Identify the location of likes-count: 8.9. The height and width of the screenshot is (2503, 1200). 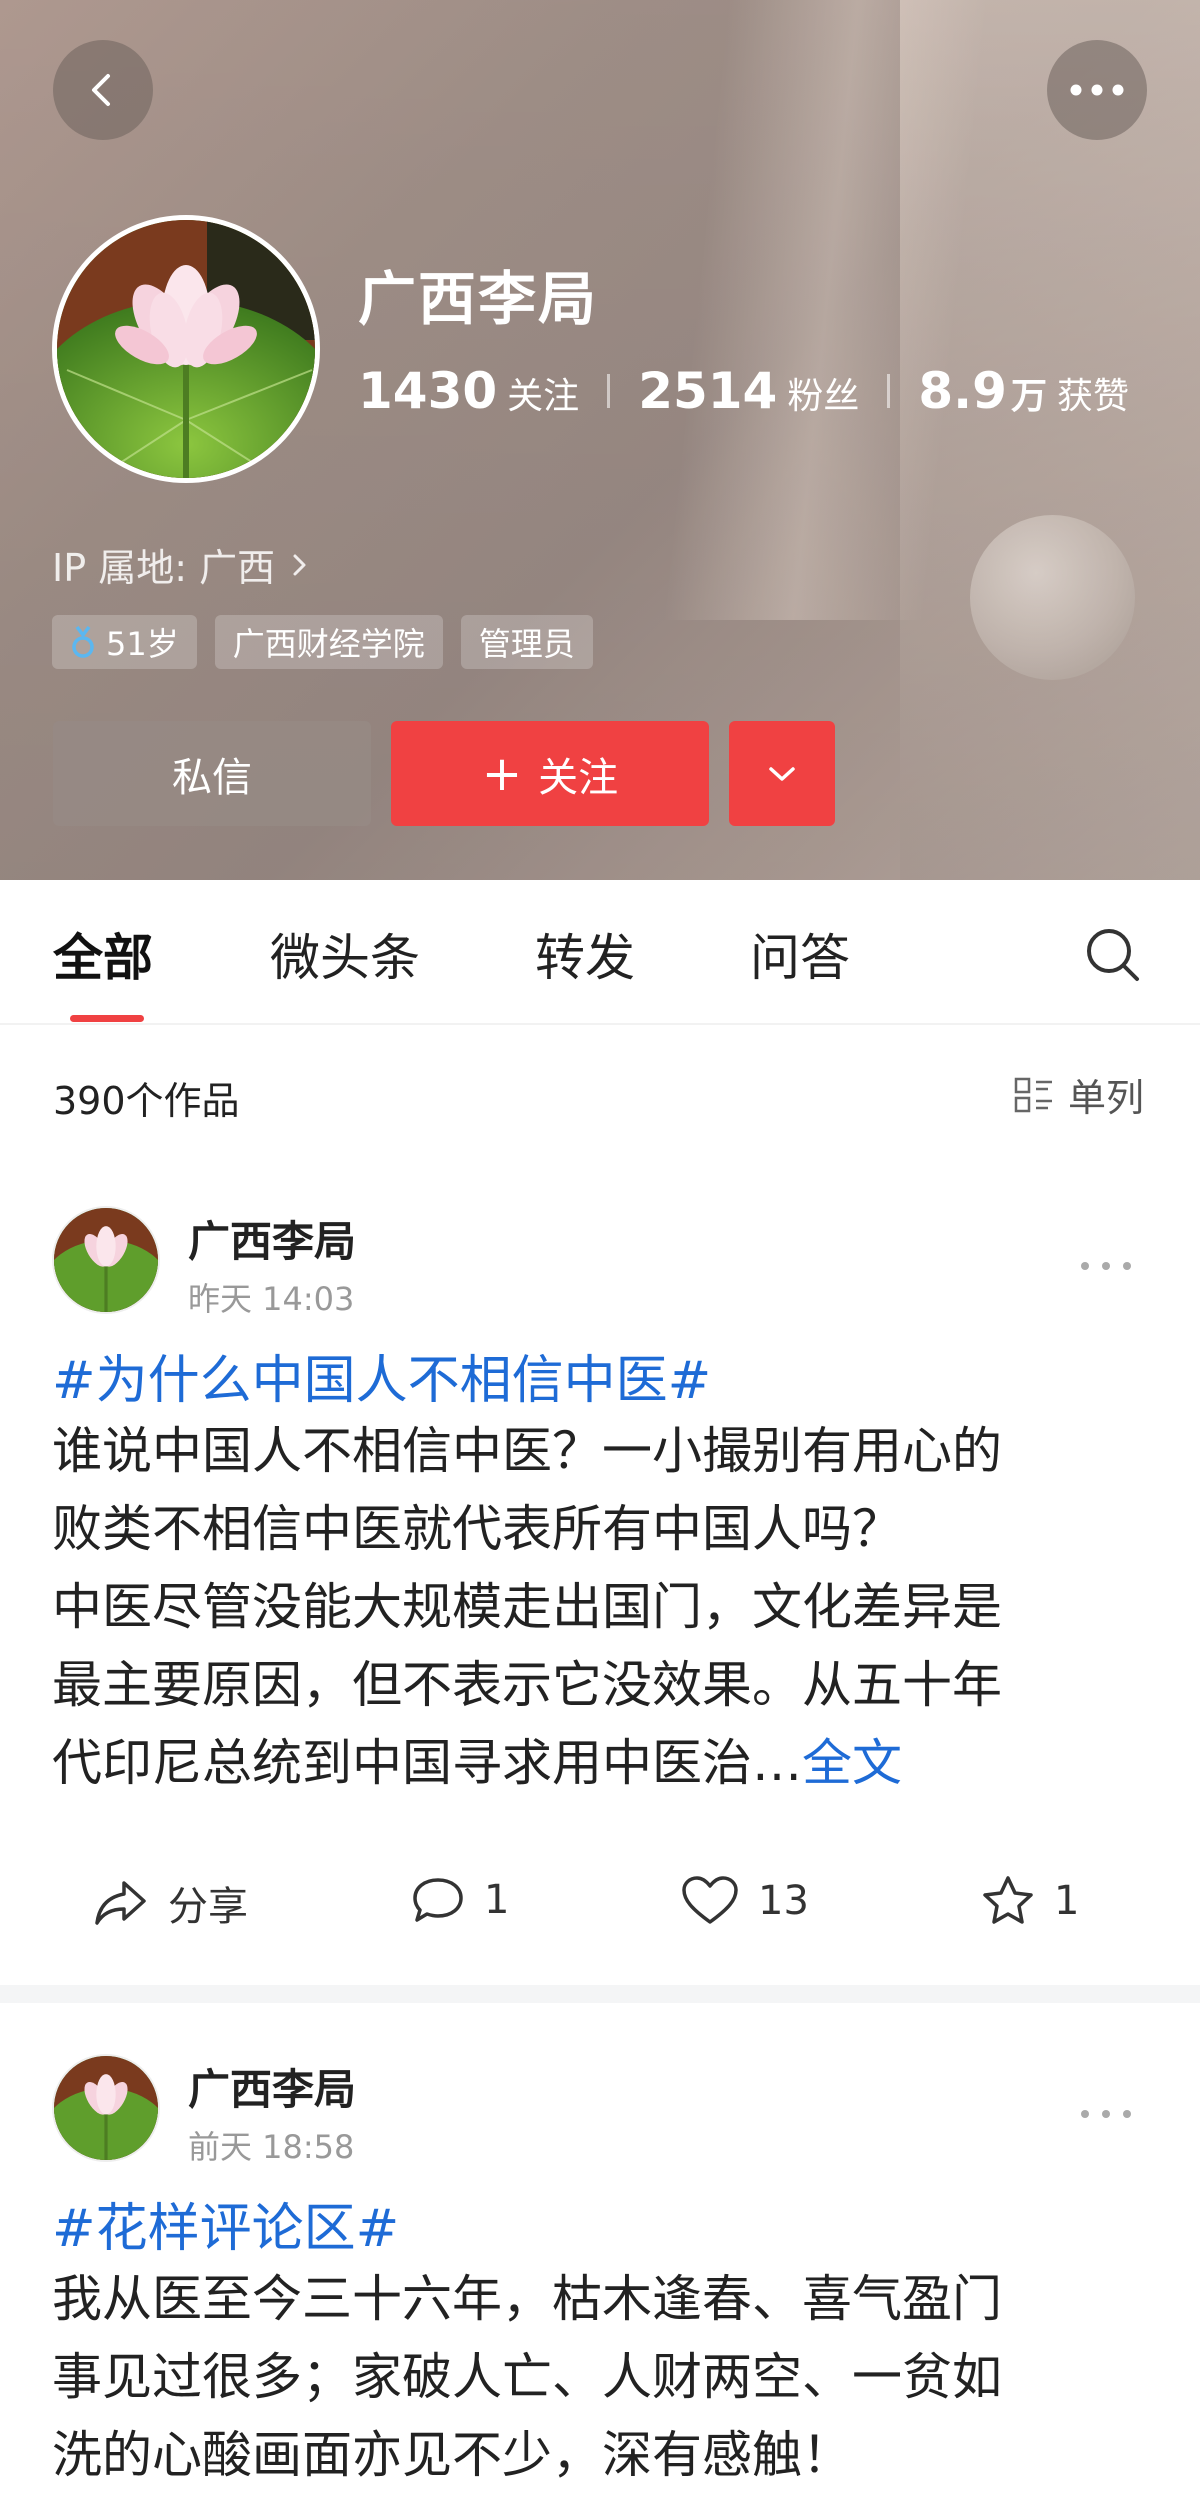
(962, 391).